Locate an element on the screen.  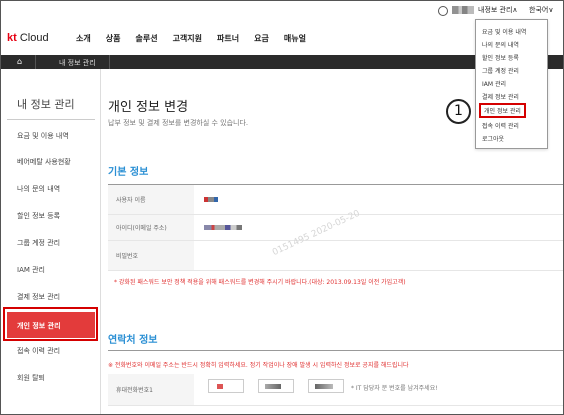
phone-prefix-select is located at coordinates (226, 386).